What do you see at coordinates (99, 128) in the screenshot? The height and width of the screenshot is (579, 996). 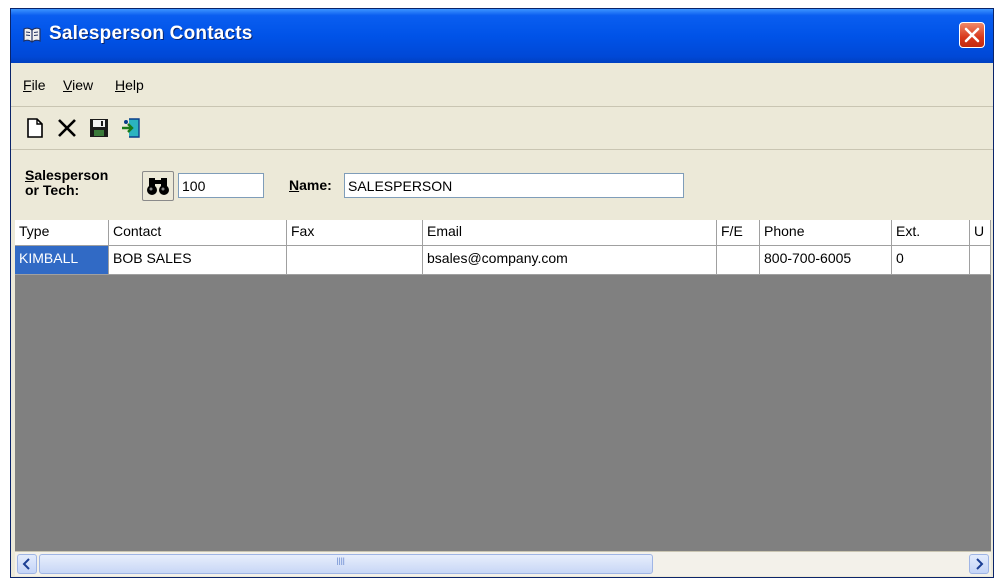 I see `save-icon` at bounding box center [99, 128].